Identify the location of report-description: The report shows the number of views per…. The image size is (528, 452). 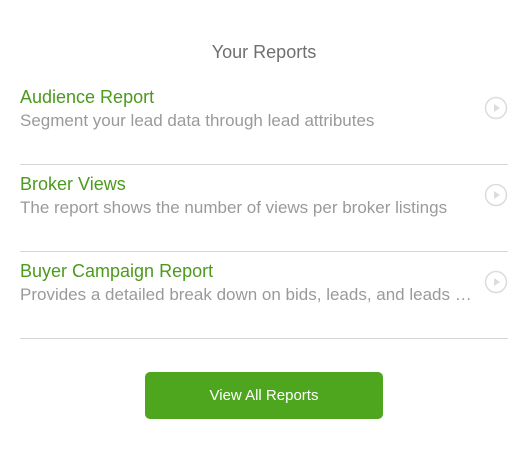
(234, 207).